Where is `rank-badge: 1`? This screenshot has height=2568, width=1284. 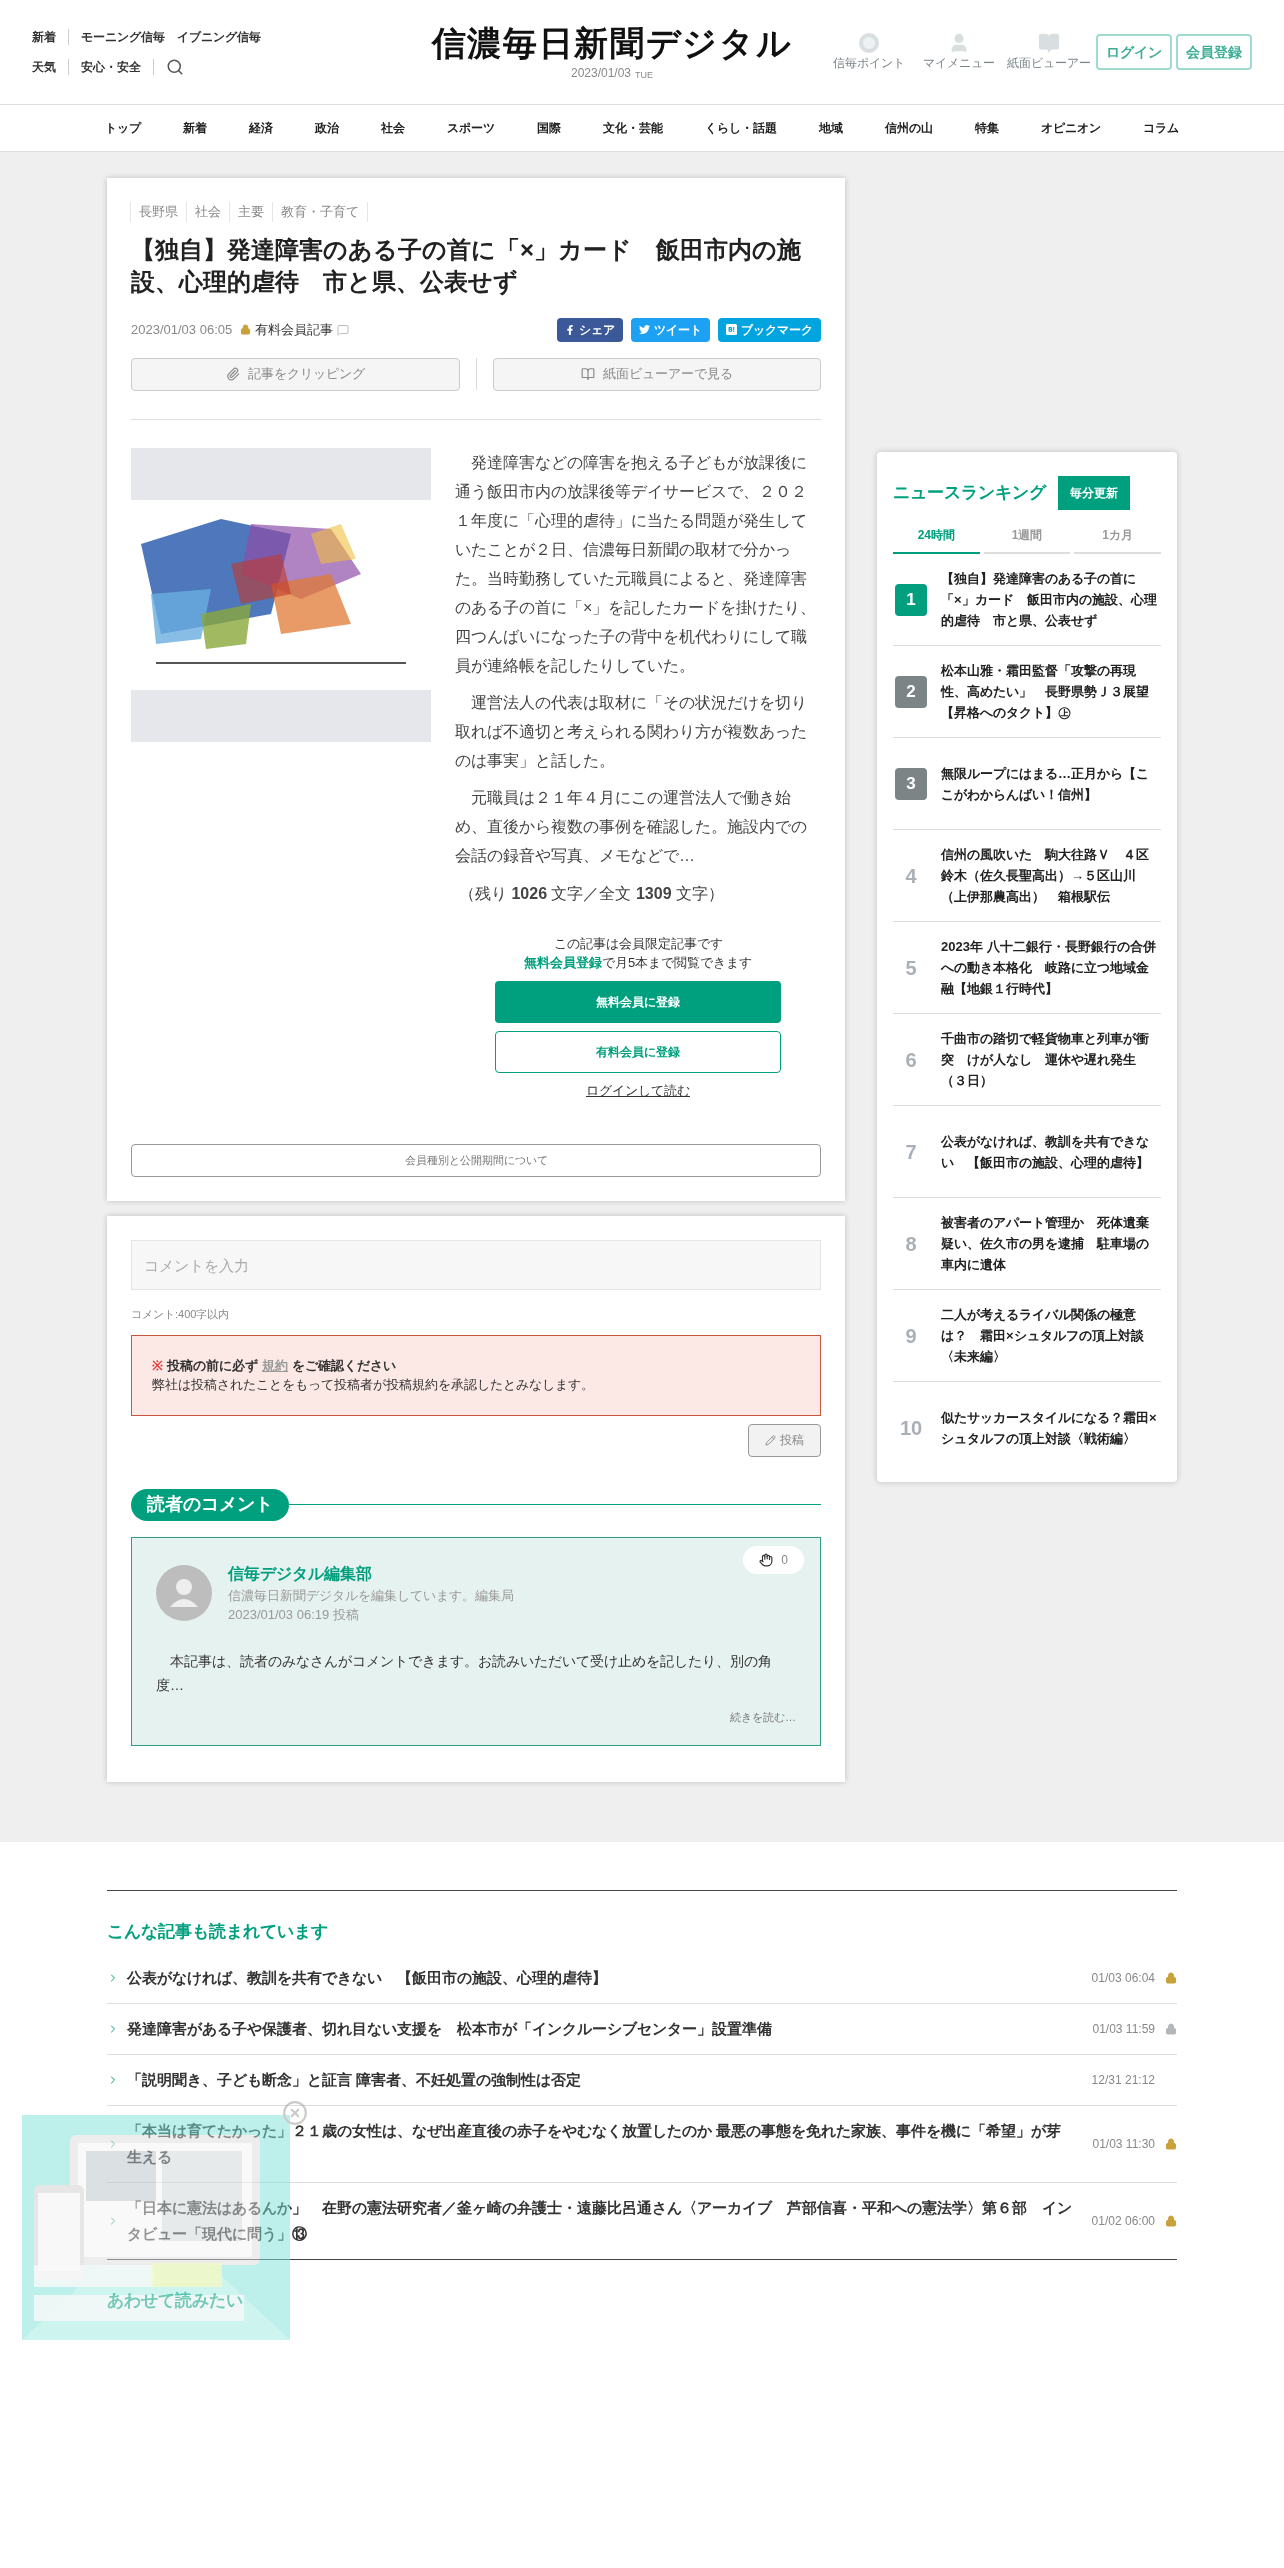
rank-badge: 1 is located at coordinates (911, 599).